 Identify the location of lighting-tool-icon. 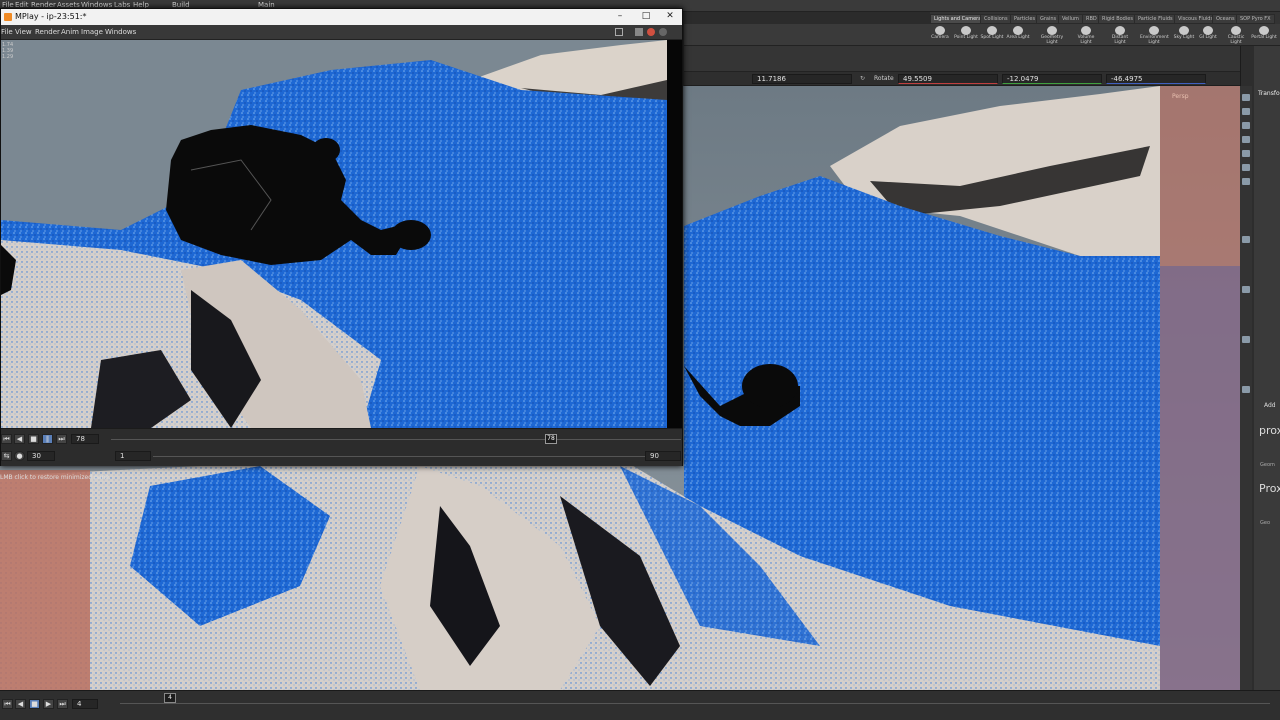
(1246, 339).